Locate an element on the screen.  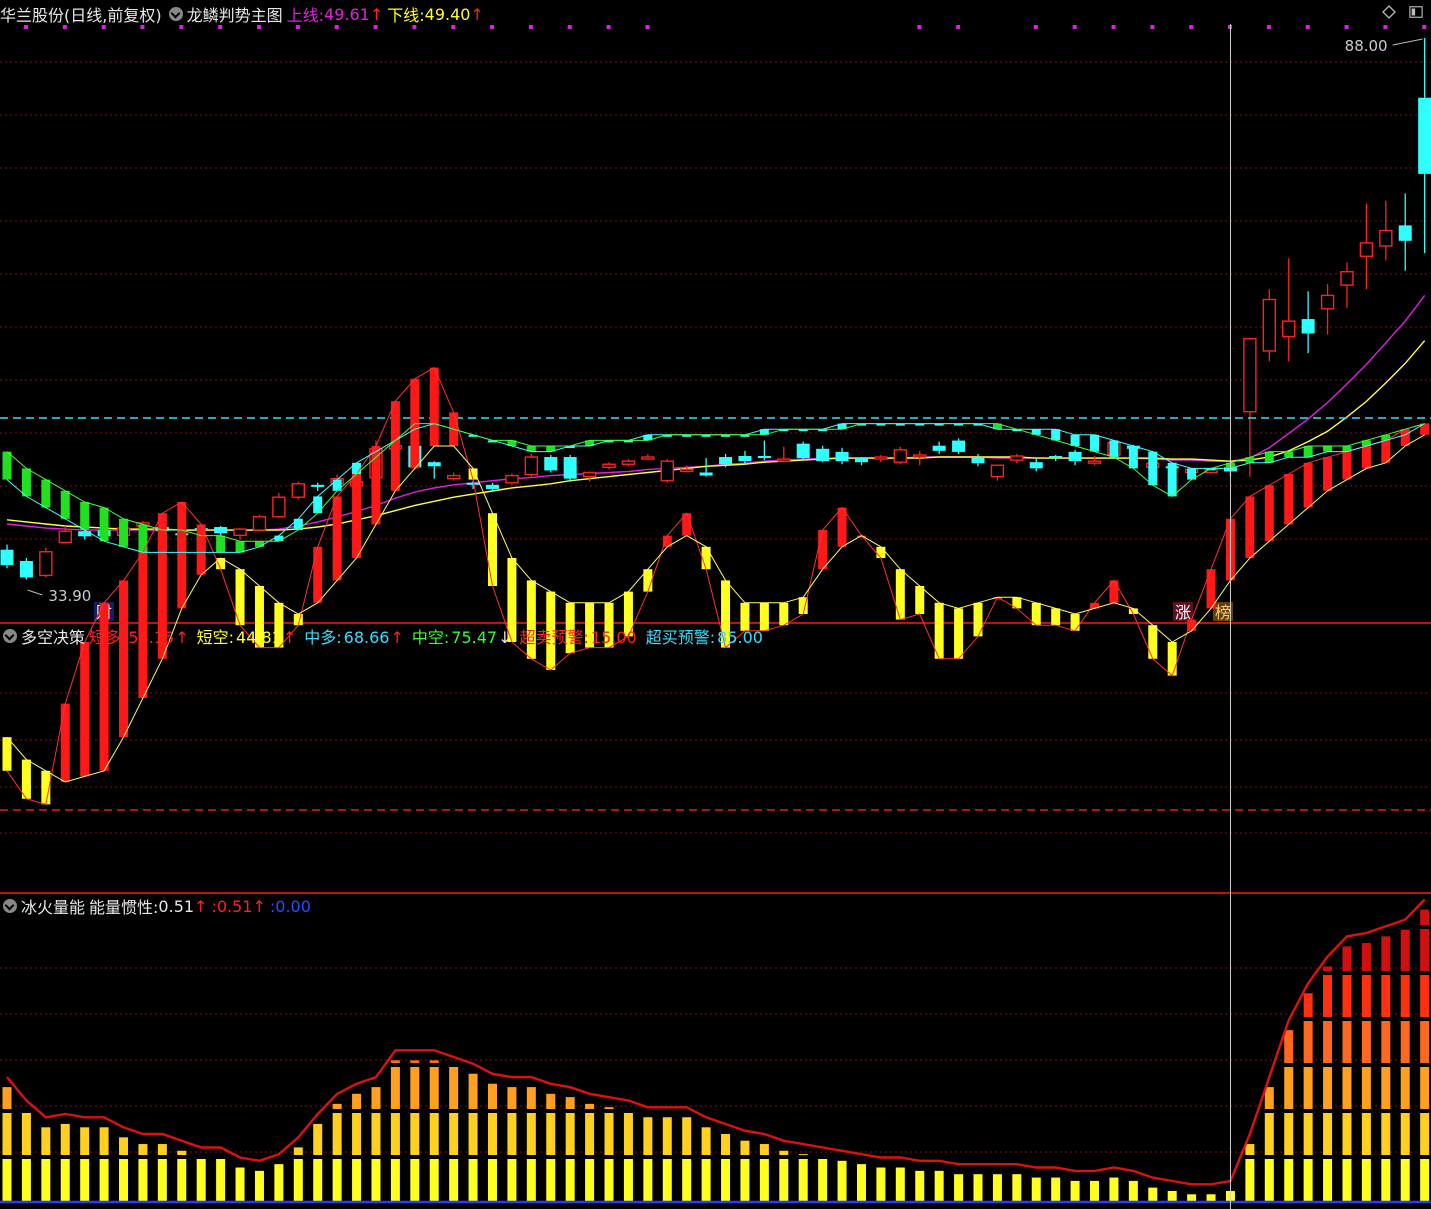
panel2-item-value: 85.00 is located at coordinates (740, 637).